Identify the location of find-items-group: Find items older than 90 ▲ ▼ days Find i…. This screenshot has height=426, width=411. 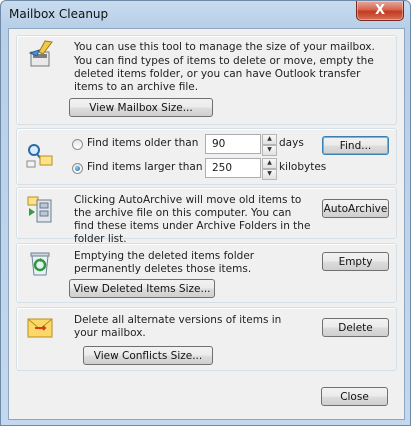
(206, 156).